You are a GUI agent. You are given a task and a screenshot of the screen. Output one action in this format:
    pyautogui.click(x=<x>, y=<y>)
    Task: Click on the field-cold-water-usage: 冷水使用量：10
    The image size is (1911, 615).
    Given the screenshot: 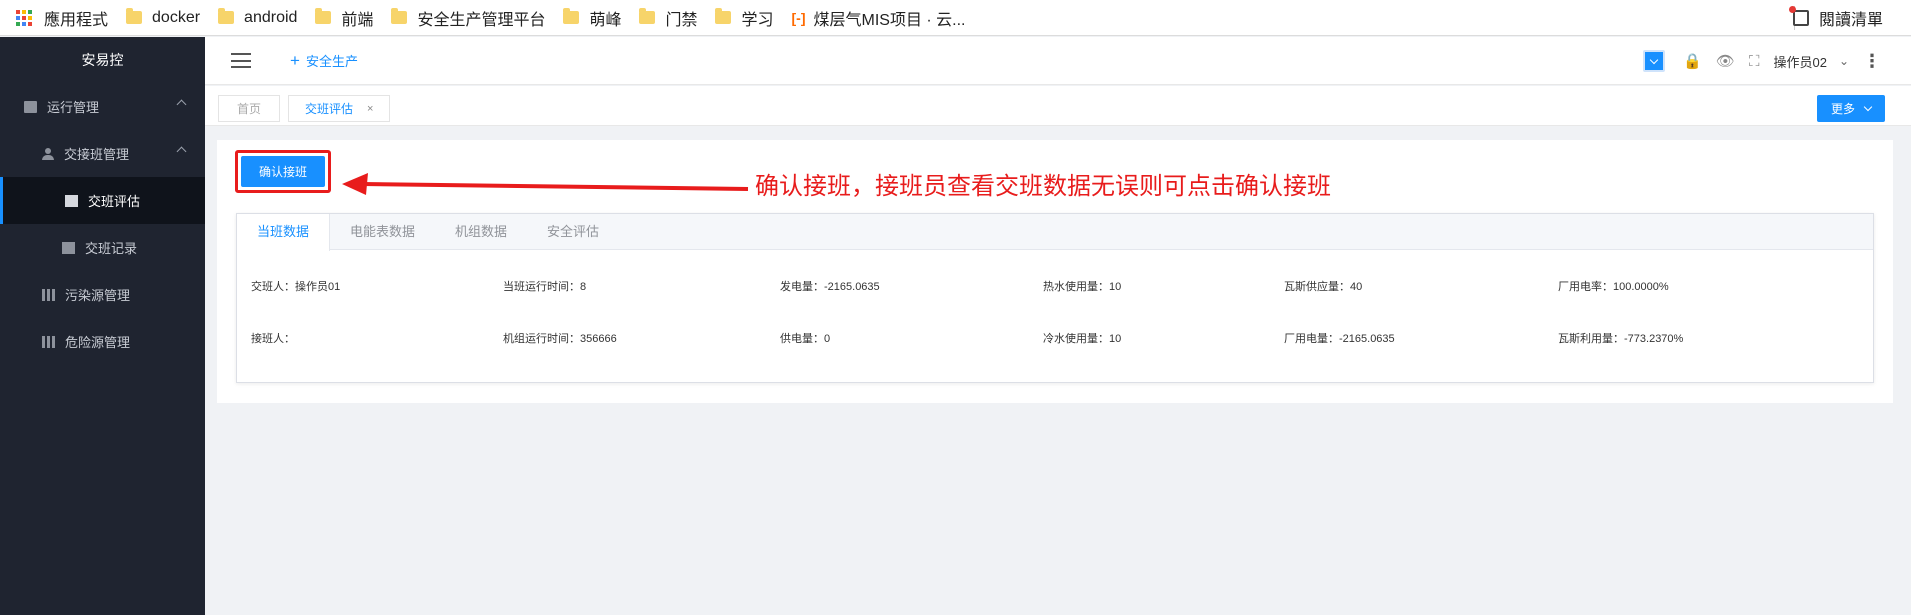 What is the action you would take?
    pyautogui.click(x=1082, y=339)
    